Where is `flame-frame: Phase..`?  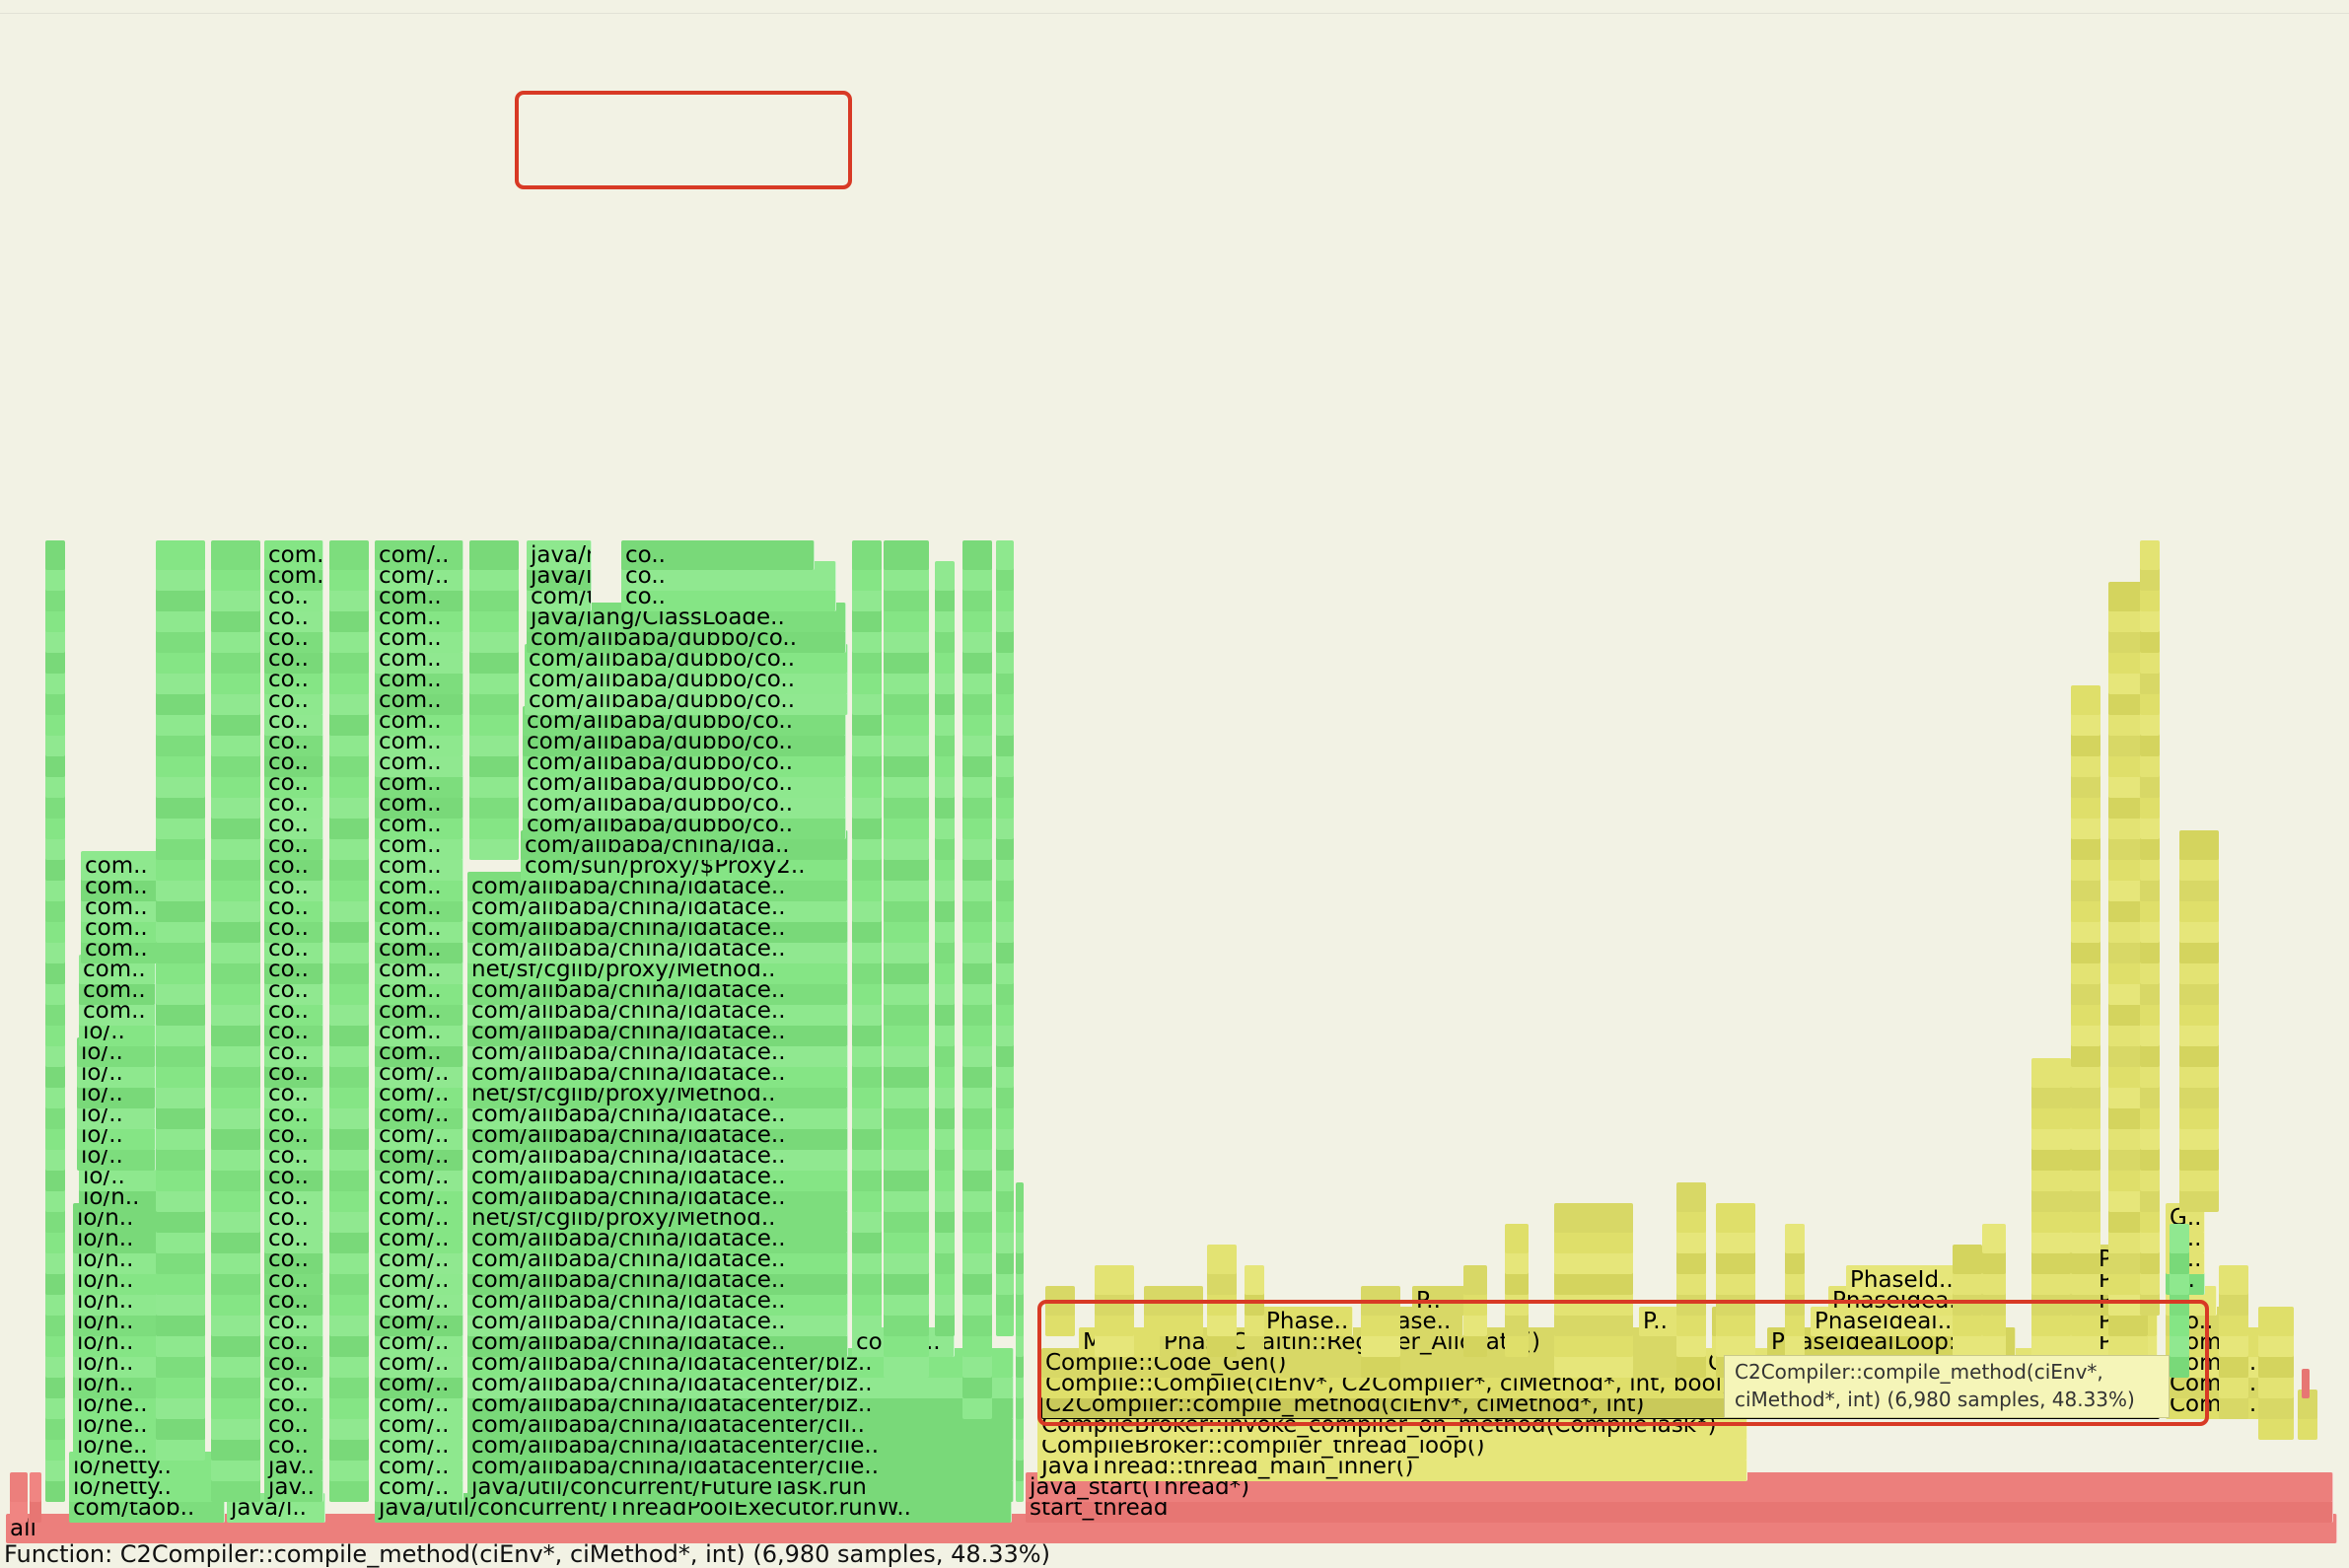 flame-frame: Phase.. is located at coordinates (1307, 1321).